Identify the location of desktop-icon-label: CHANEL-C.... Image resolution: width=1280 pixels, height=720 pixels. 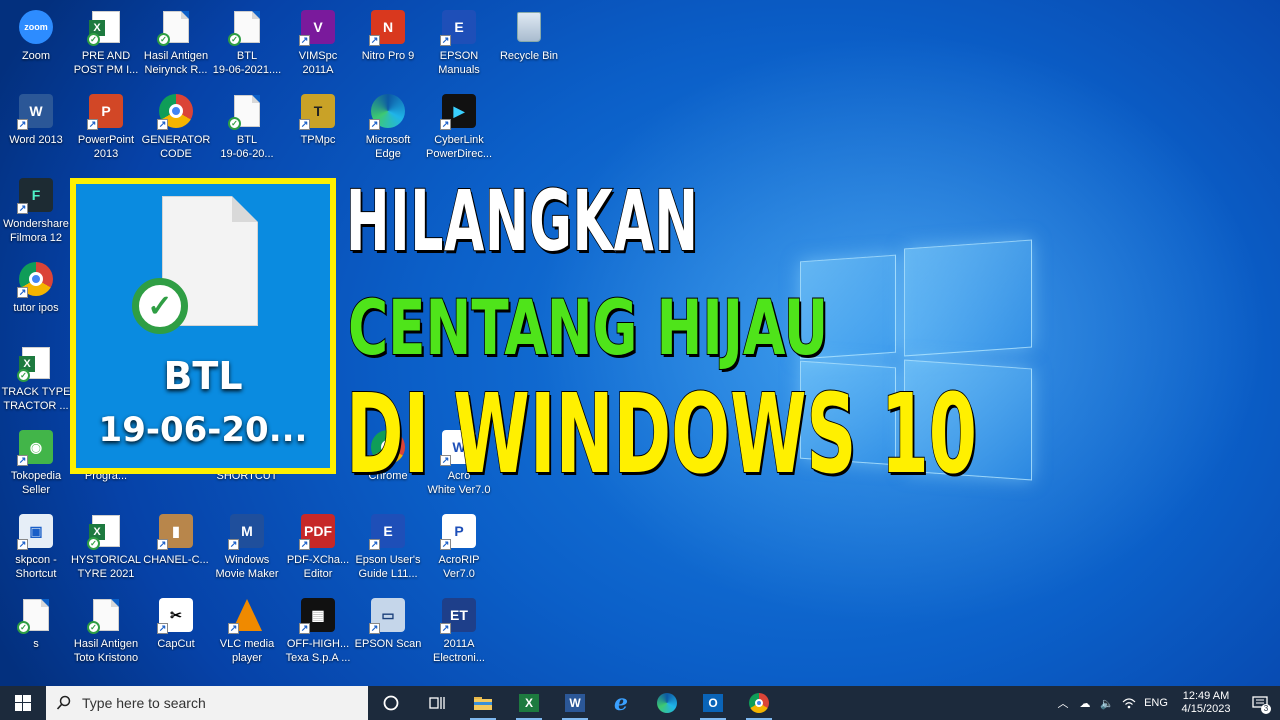
(176, 560).